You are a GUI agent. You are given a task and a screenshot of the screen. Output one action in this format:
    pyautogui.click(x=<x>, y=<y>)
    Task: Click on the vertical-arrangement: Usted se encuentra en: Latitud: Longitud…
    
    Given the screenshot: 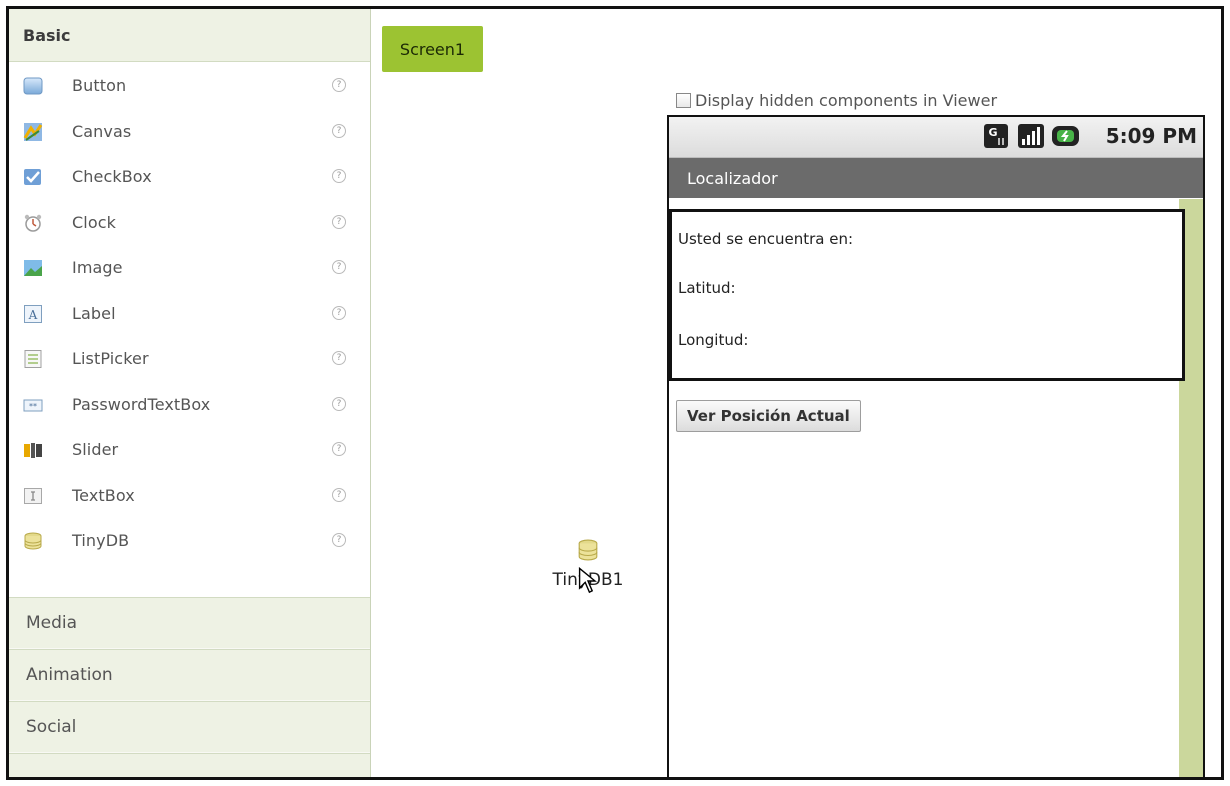 What is the action you would take?
    pyautogui.click(x=927, y=295)
    